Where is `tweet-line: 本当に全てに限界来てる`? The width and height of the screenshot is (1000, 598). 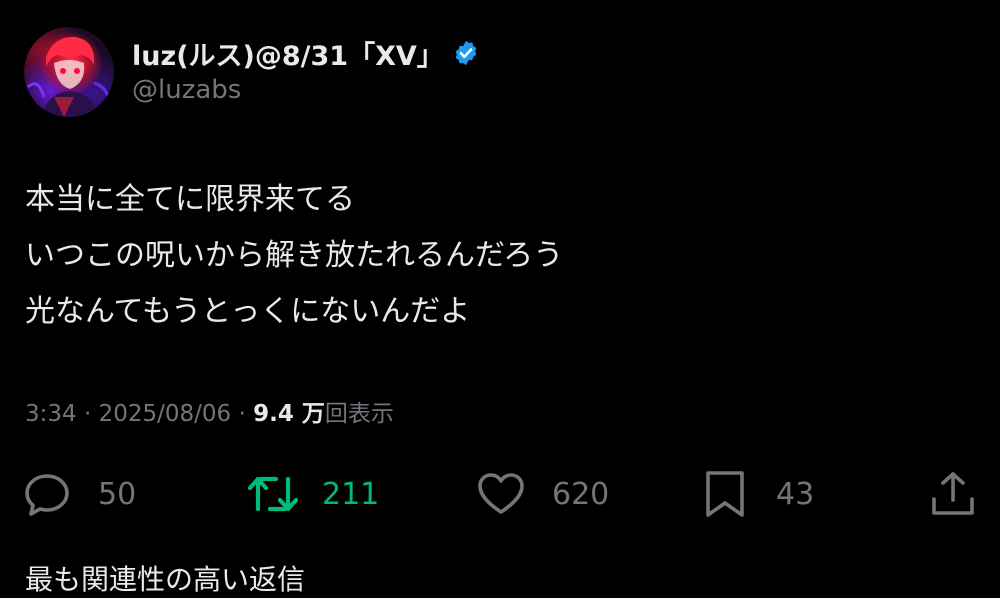 tweet-line: 本当に全てに限界来てる is located at coordinates (190, 199).